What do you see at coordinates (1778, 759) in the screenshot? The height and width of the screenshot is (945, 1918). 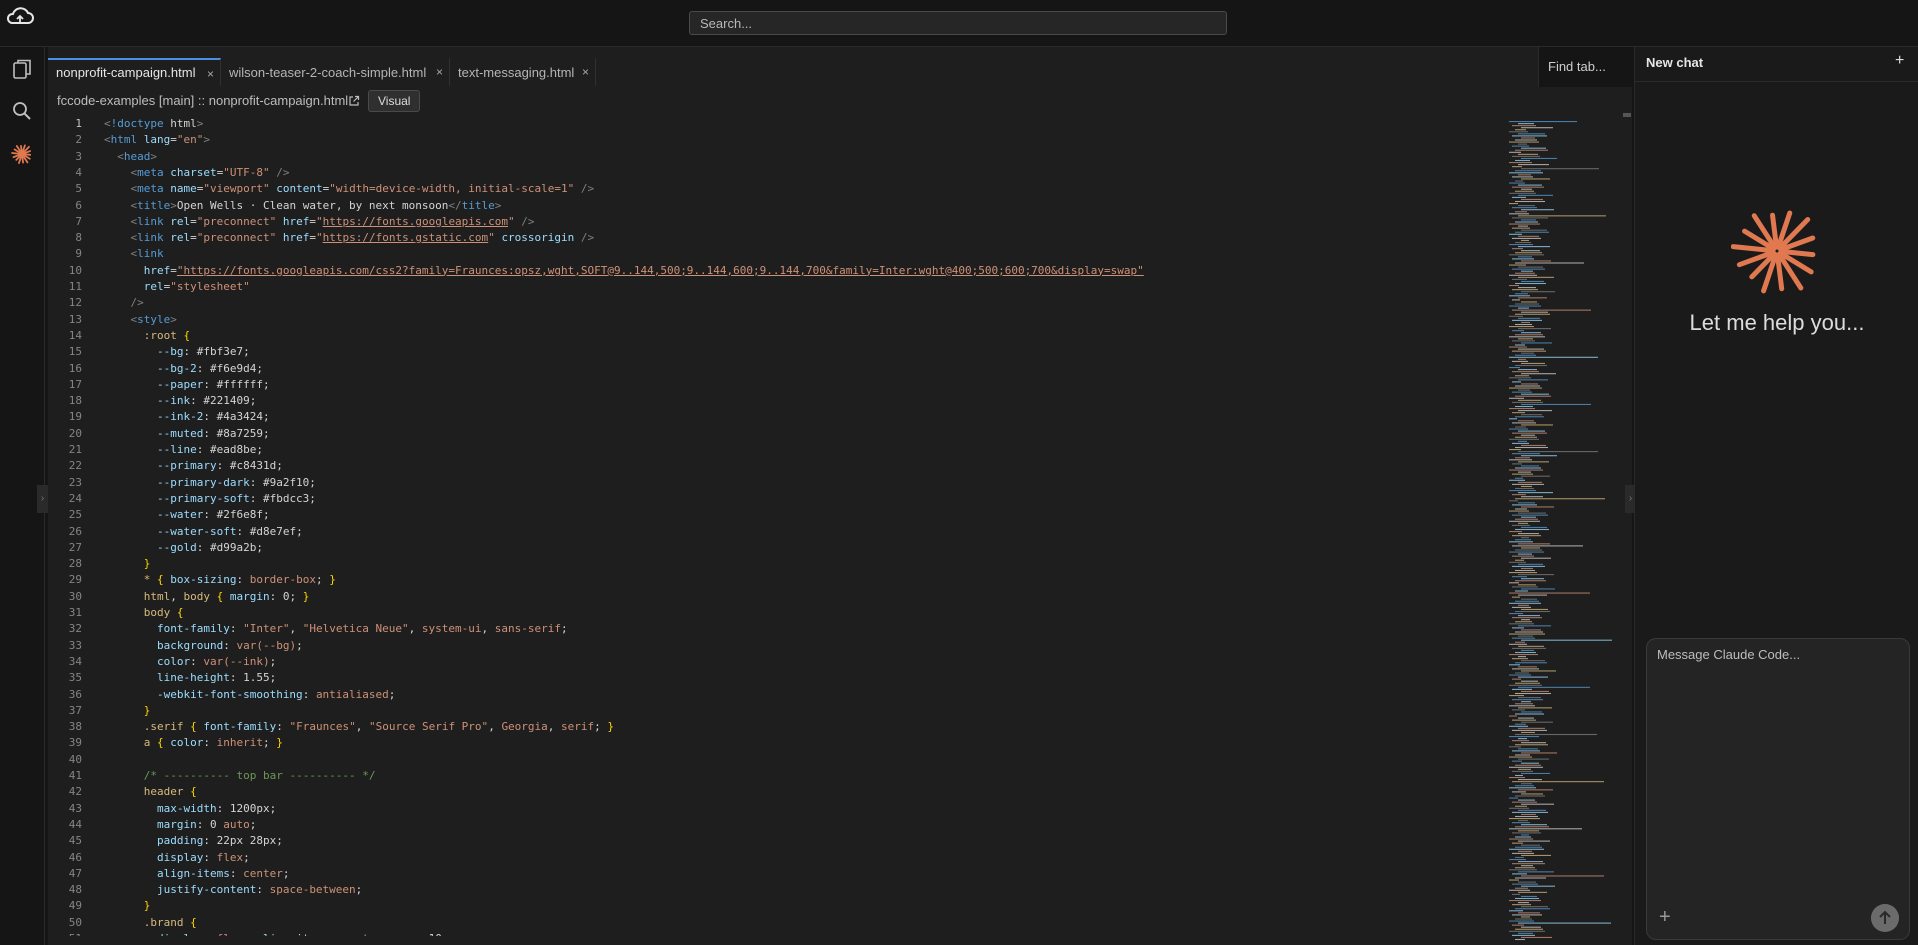 I see `message-input` at bounding box center [1778, 759].